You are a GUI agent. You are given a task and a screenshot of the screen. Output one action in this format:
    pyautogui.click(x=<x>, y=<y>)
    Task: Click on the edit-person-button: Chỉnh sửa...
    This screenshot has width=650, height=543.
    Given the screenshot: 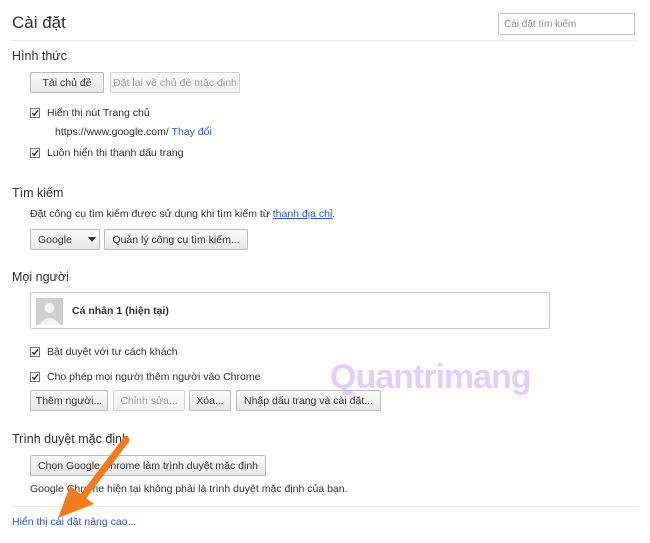 What is the action you would take?
    pyautogui.click(x=149, y=400)
    